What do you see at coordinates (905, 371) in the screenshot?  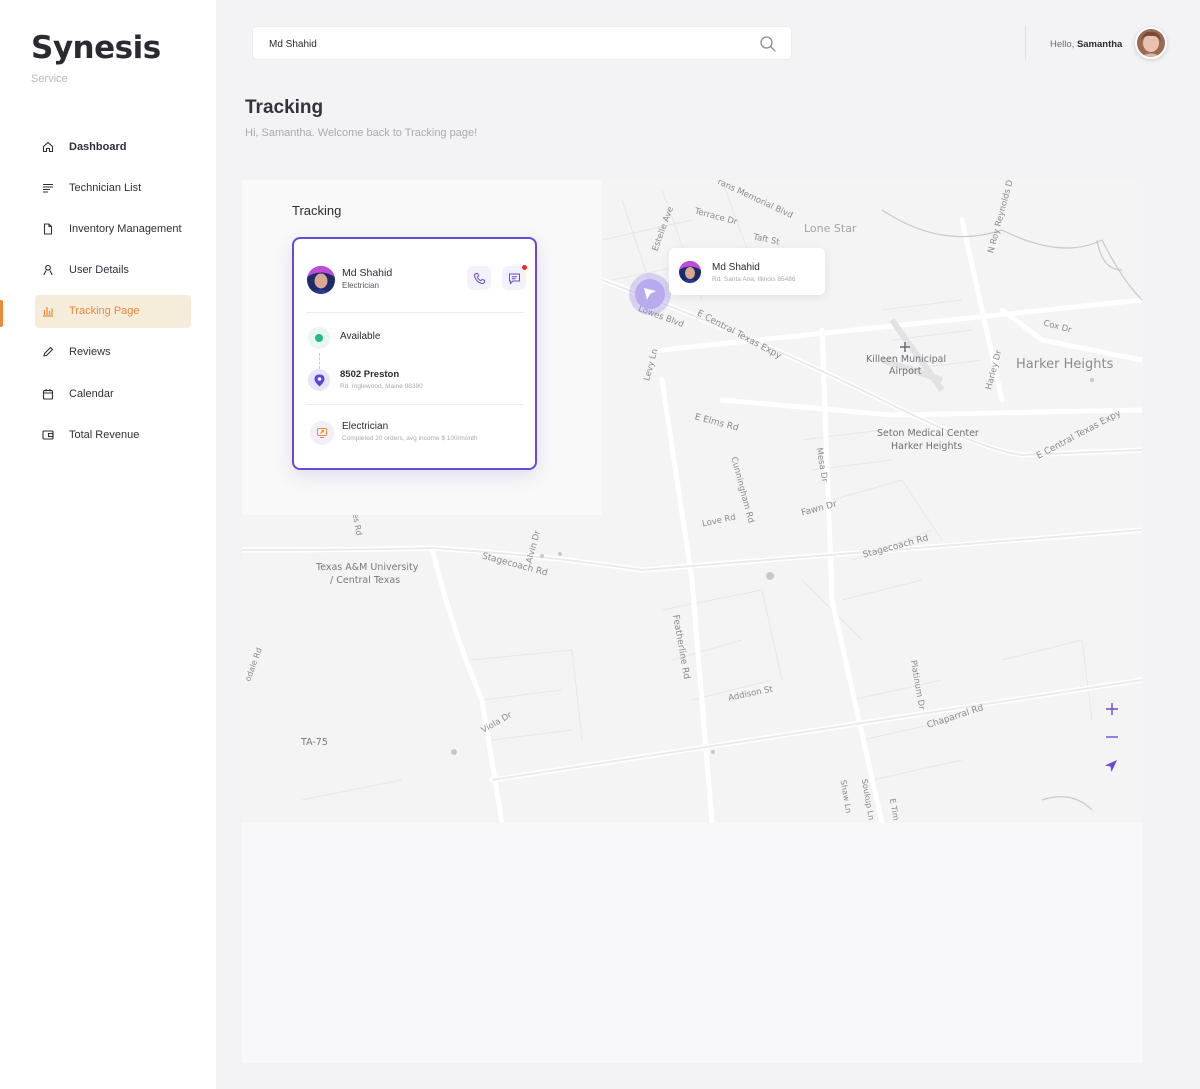 I see `map-label: Airport` at bounding box center [905, 371].